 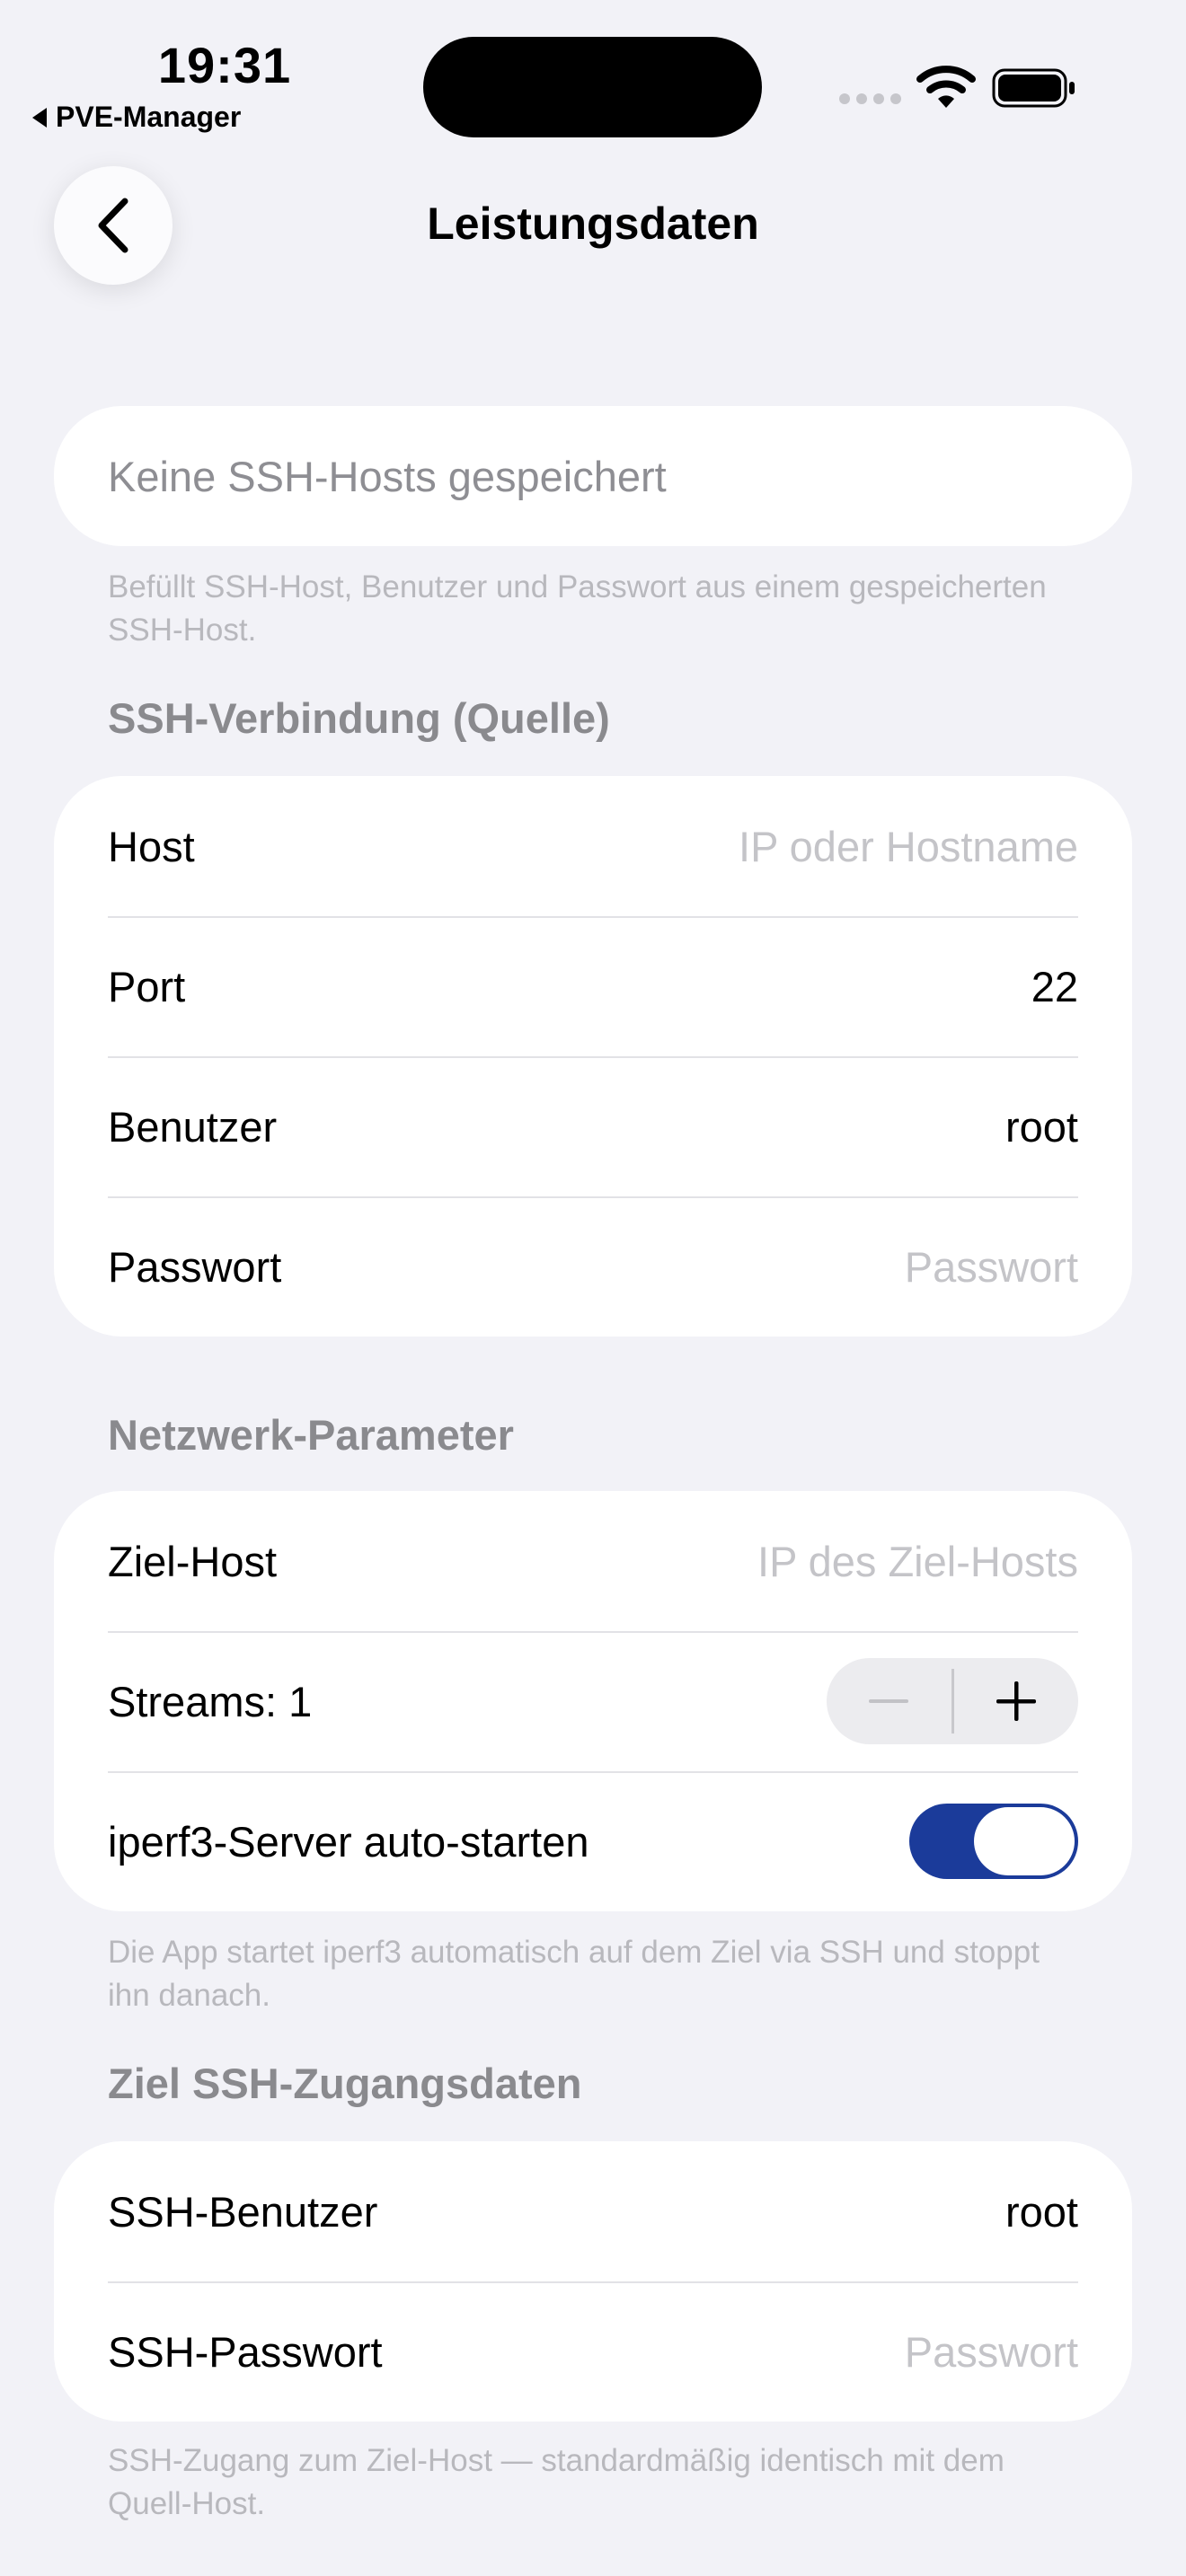 What do you see at coordinates (991, 1267) in the screenshot?
I see `password-input: Passwort` at bounding box center [991, 1267].